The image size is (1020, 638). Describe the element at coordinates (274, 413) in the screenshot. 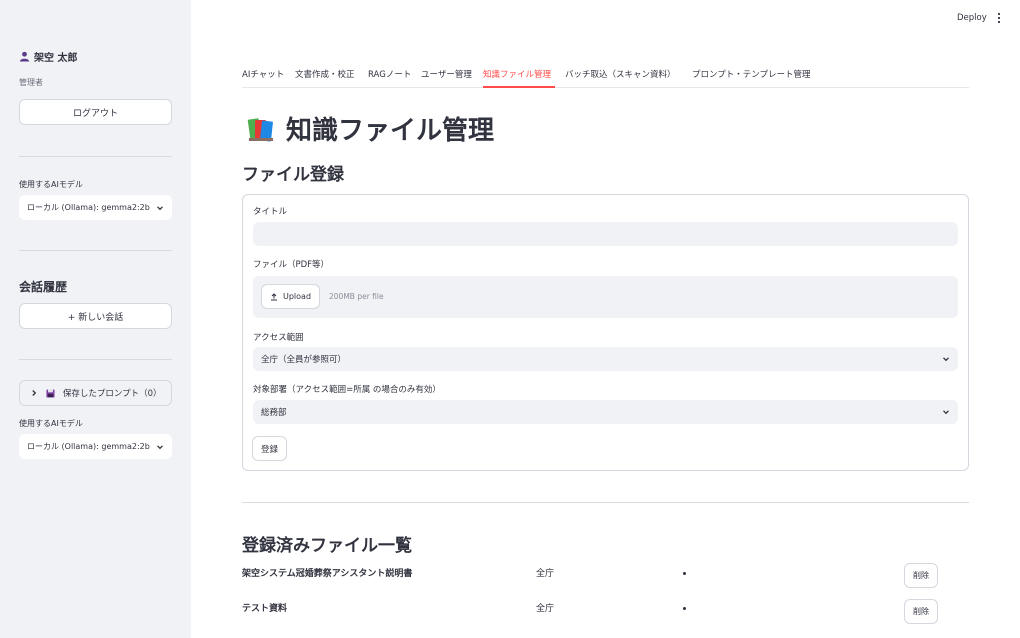

I see `dept-select-value: 総務部` at that location.